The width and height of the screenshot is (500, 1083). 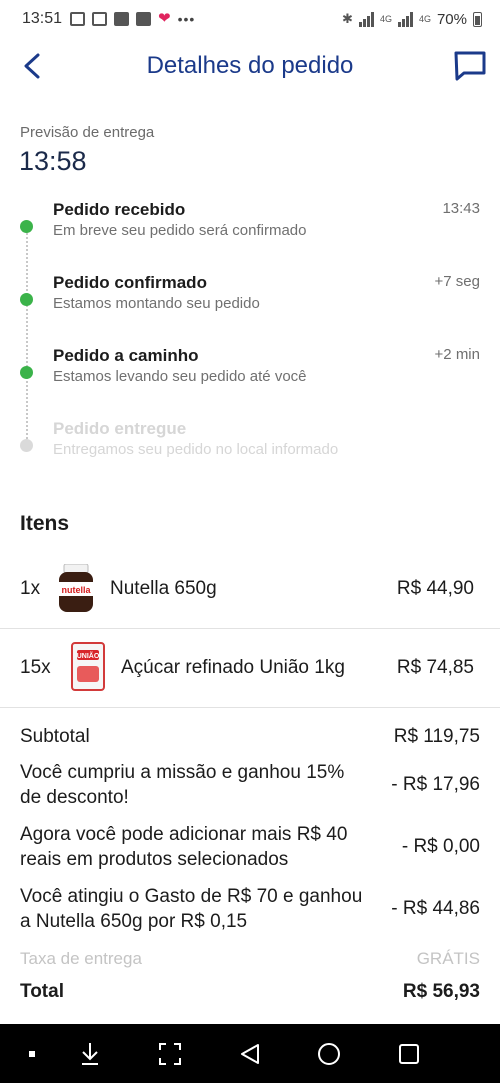 I want to click on home-circle-icon, so click(x=329, y=1054).